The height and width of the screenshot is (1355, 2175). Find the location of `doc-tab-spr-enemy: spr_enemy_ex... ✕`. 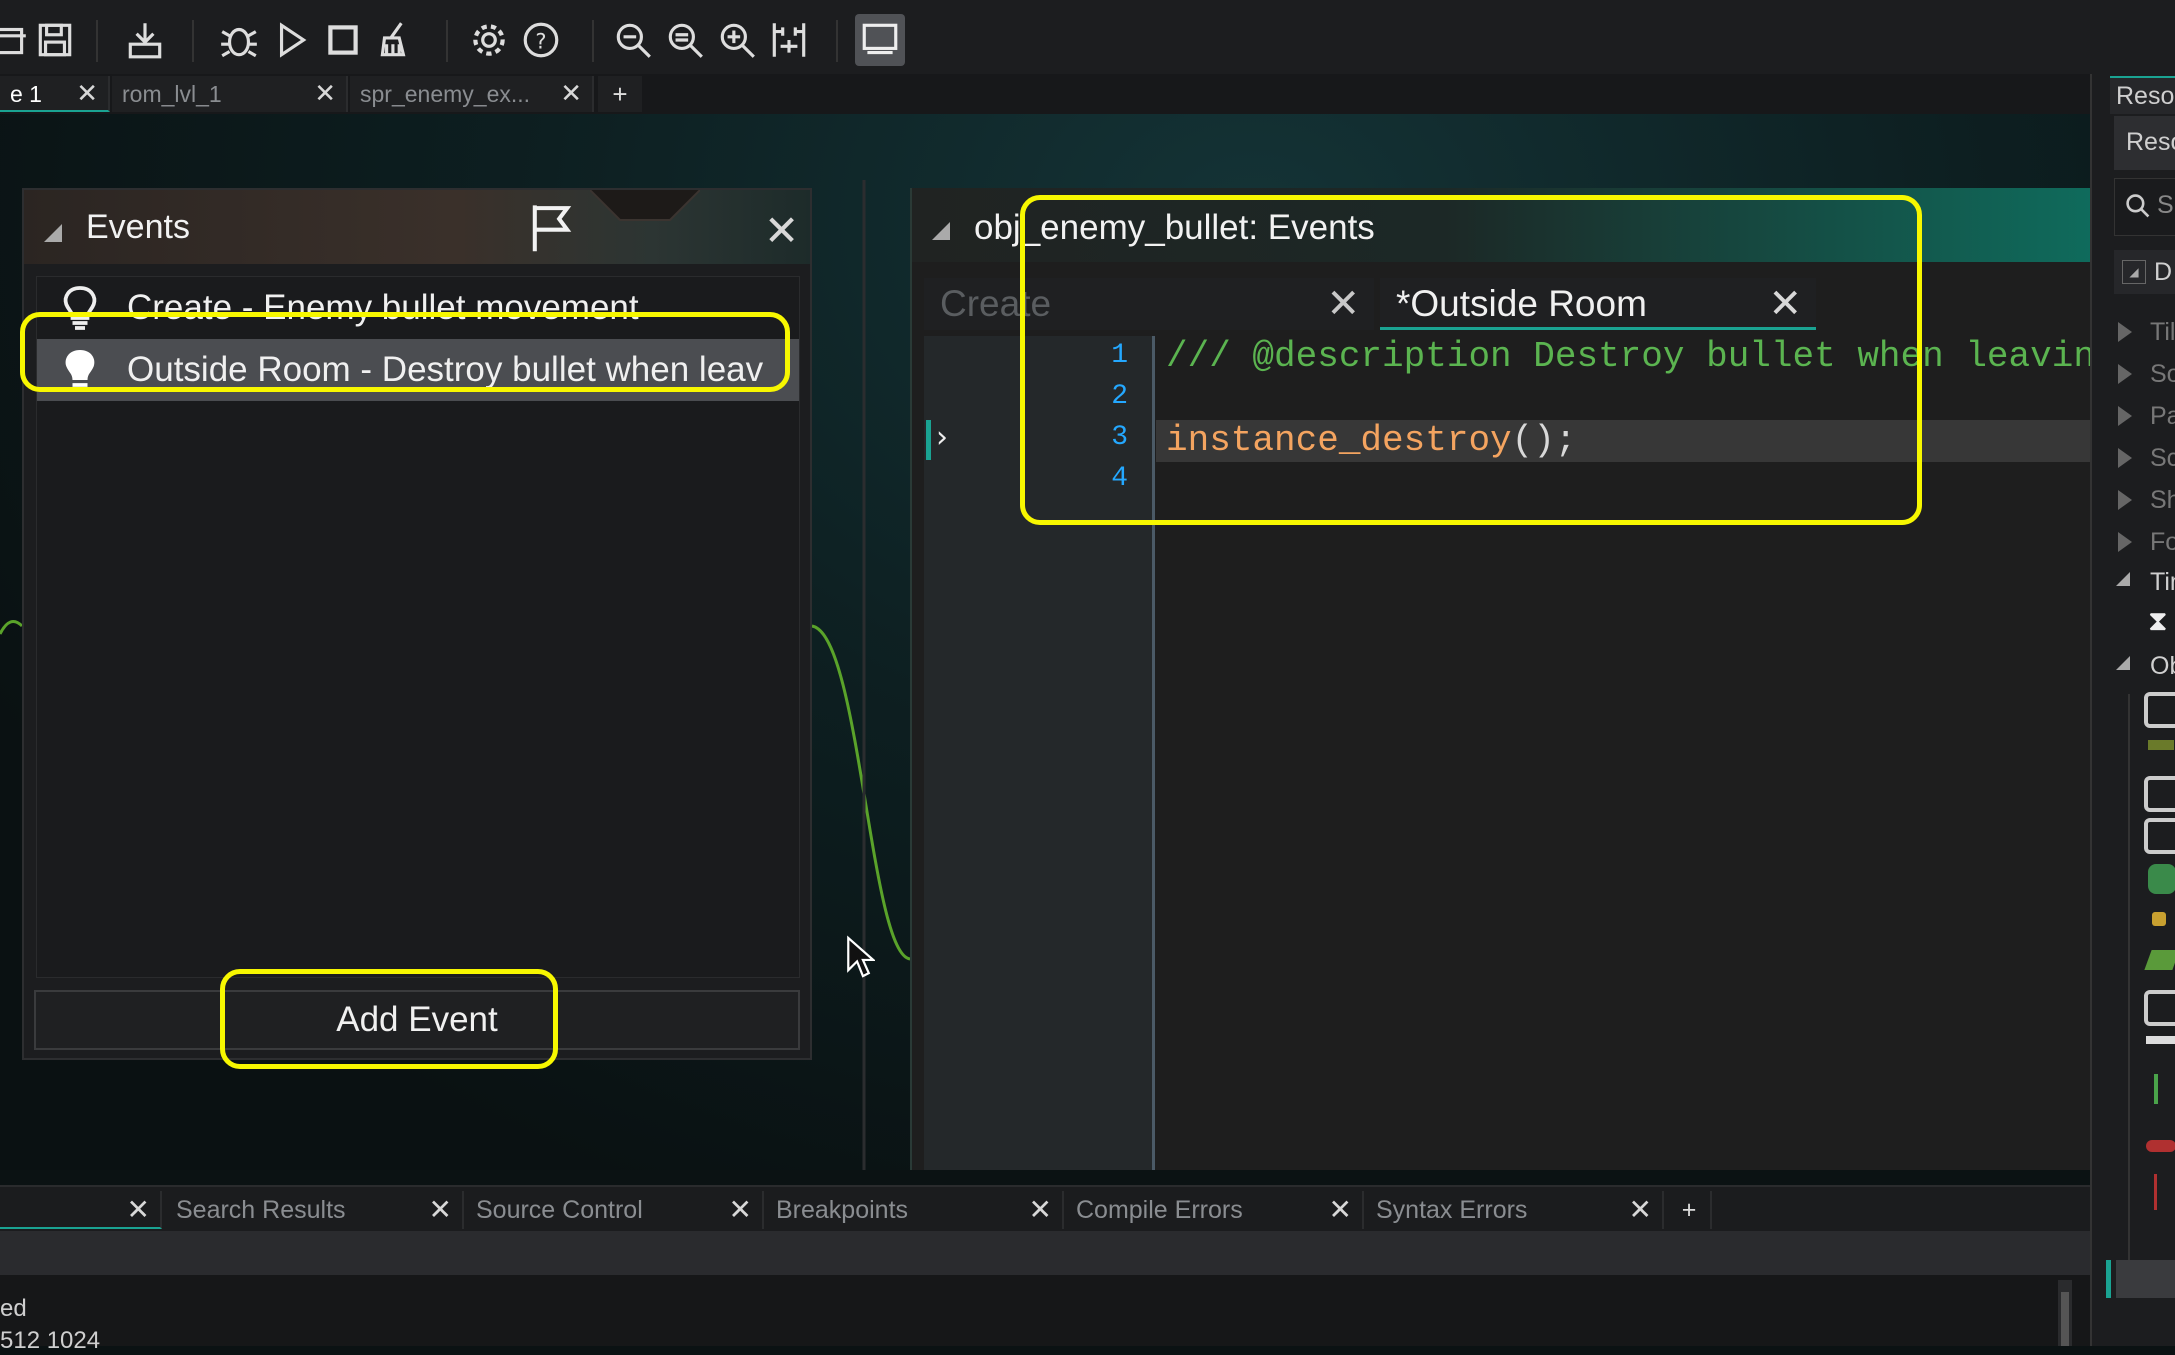

doc-tab-spr-enemy: spr_enemy_ex... ✕ is located at coordinates (472, 94).